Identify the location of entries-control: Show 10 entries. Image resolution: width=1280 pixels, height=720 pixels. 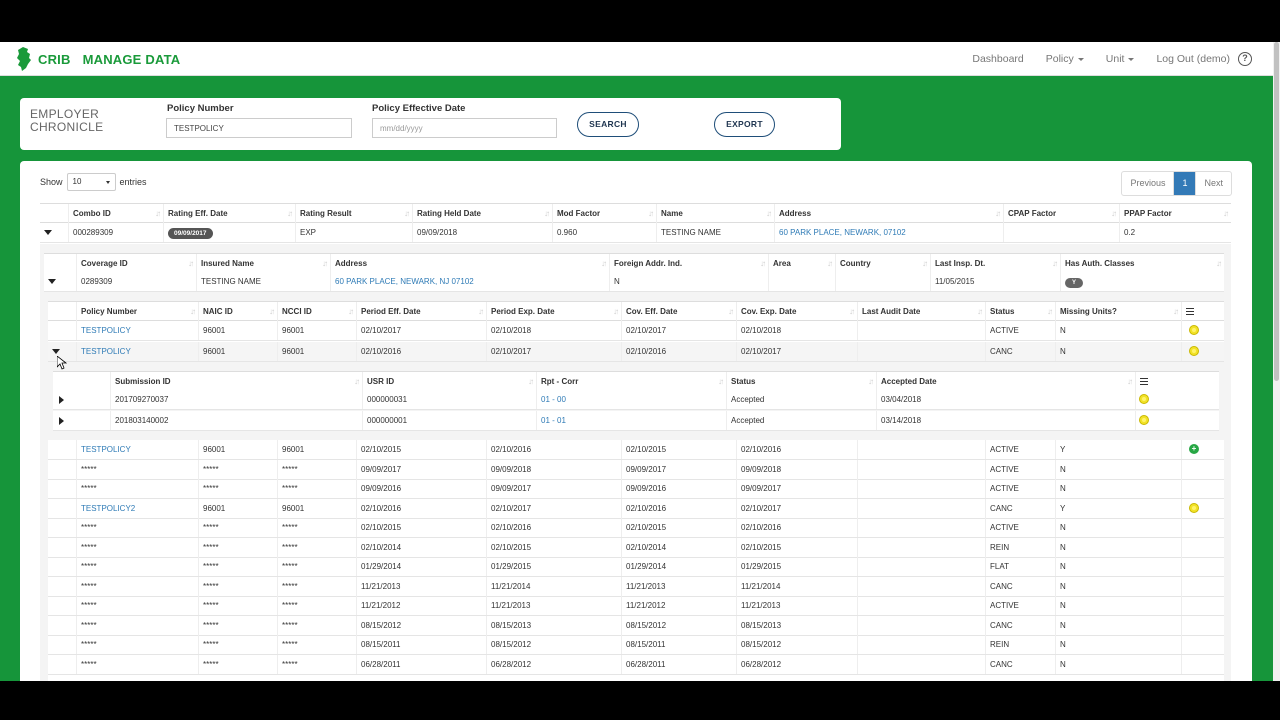
(93, 182).